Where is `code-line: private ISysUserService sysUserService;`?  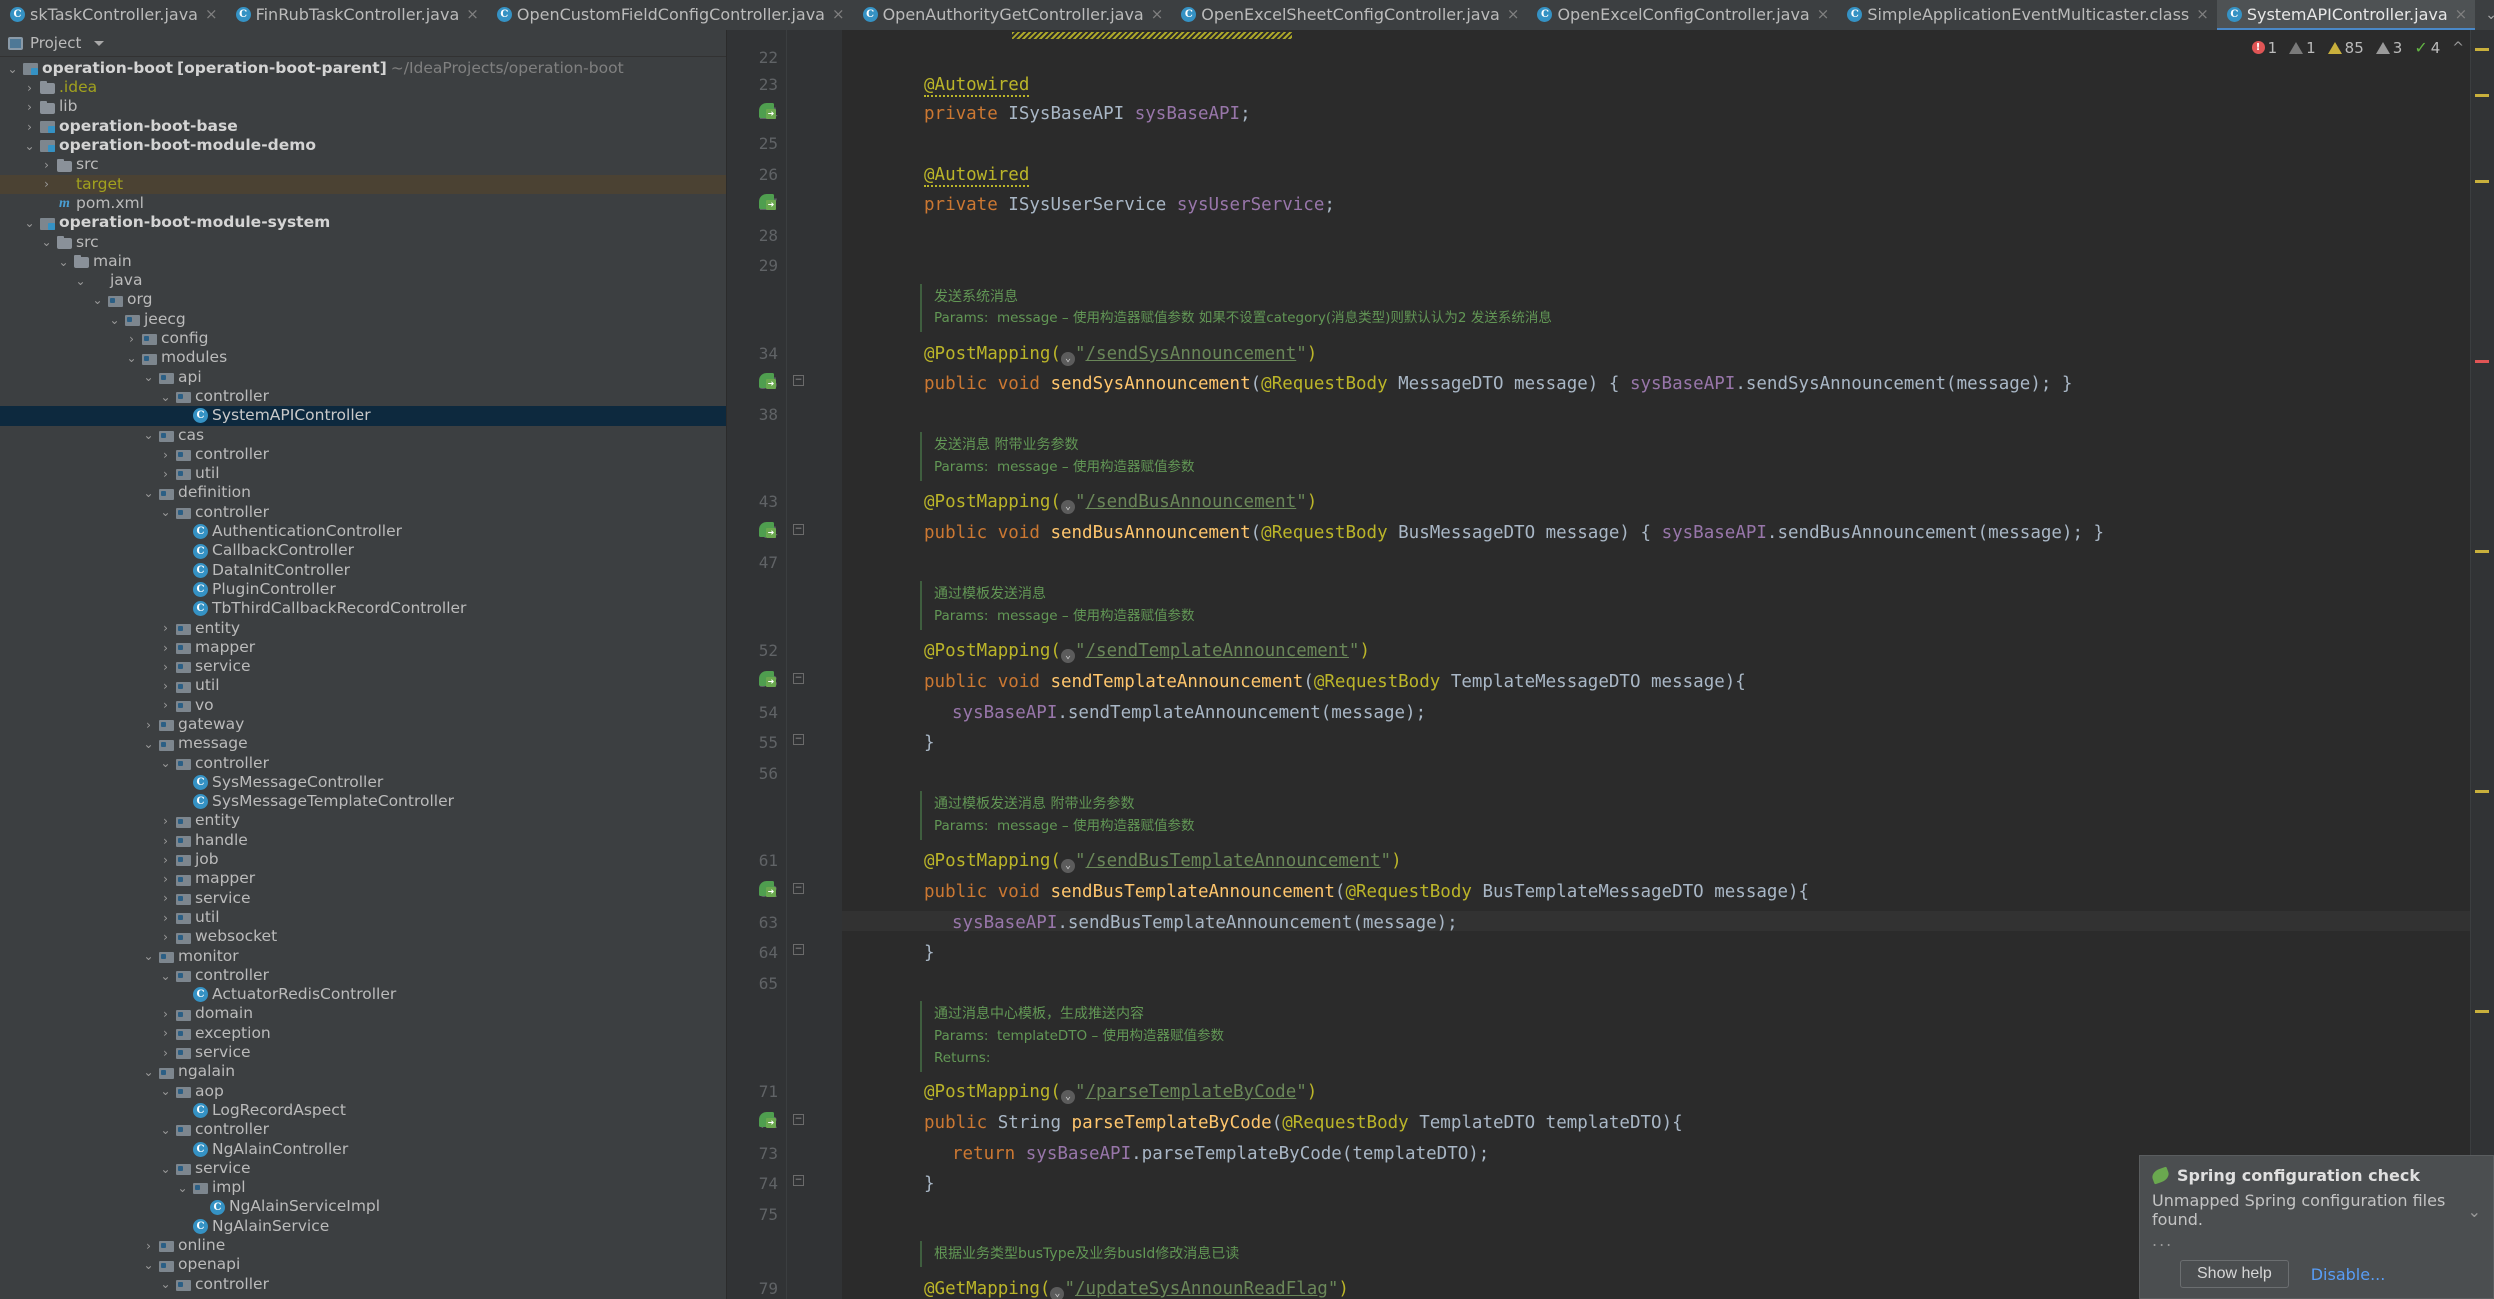
code-line: private ISysUserService sysUserService; is located at coordinates (1129, 205).